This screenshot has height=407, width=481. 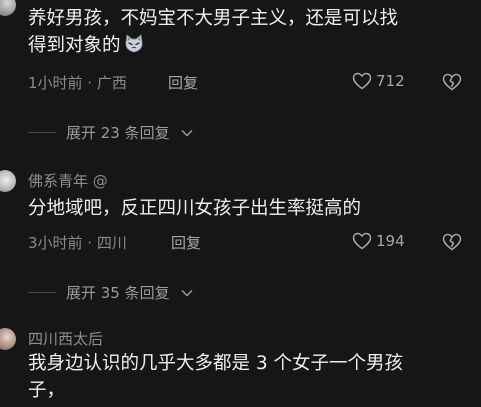 I want to click on like-button: 194, so click(x=378, y=241).